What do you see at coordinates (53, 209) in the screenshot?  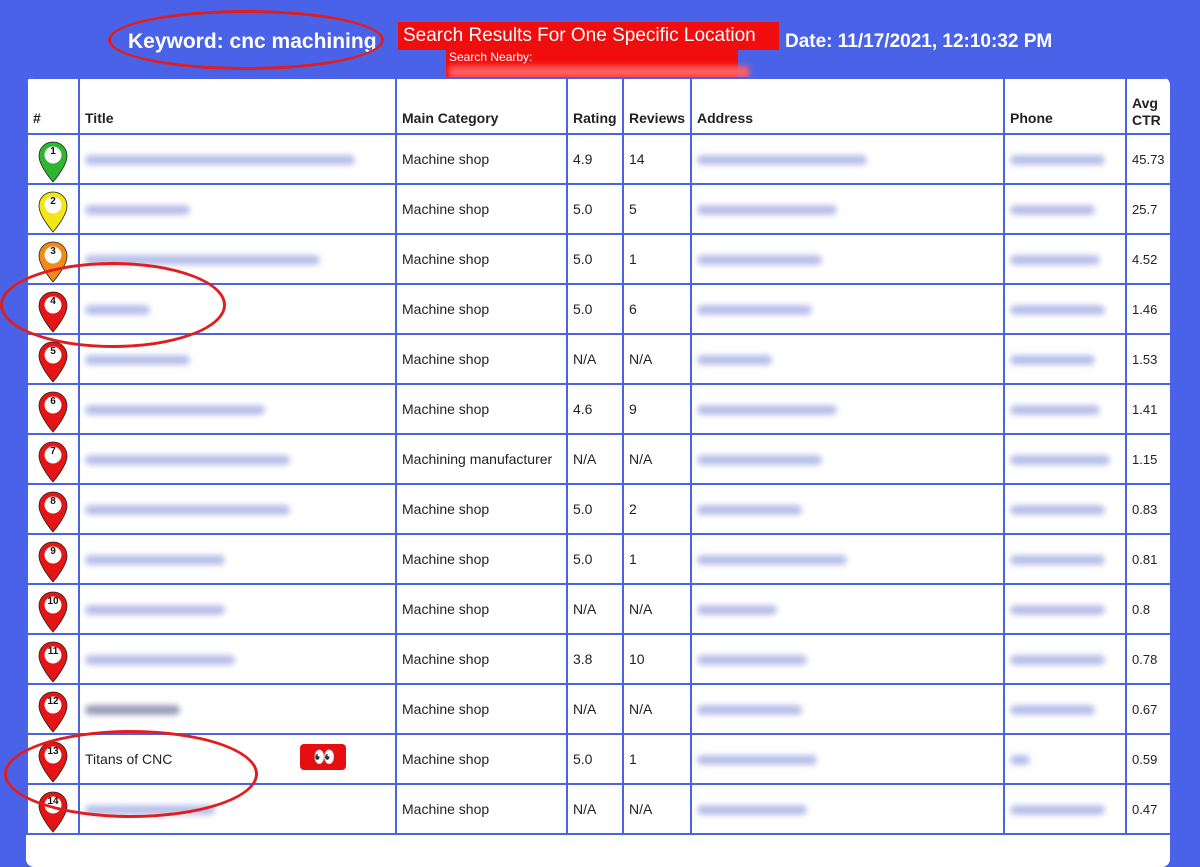 I see `rank-pin-cell: 2` at bounding box center [53, 209].